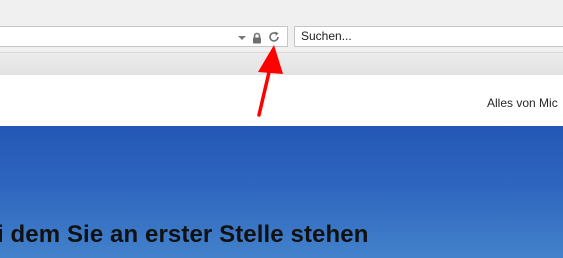  I want to click on refresh-icon, so click(274, 37).